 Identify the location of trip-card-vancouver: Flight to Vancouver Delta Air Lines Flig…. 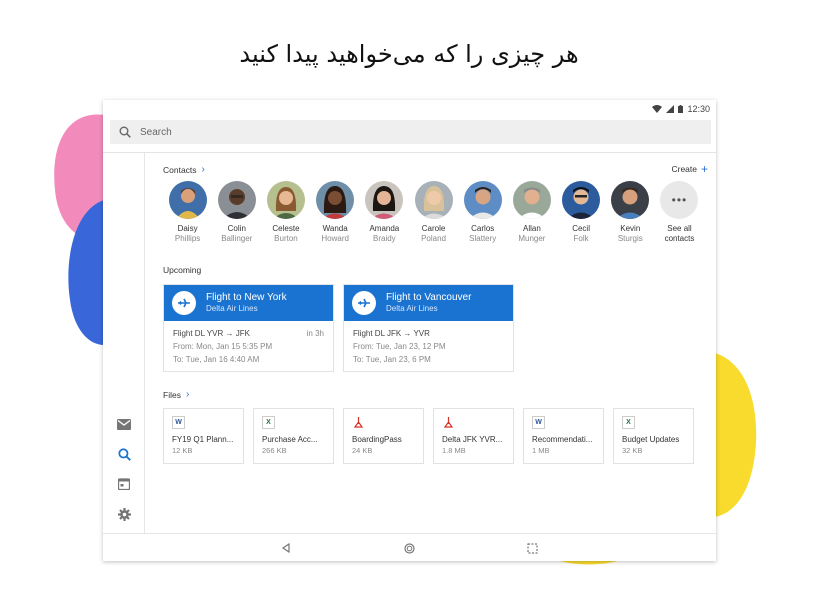
(428, 328).